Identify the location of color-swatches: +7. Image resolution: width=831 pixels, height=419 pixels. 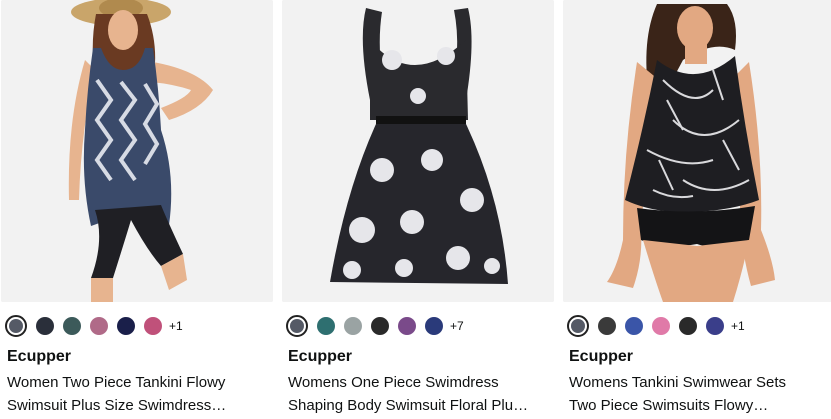
(375, 326).